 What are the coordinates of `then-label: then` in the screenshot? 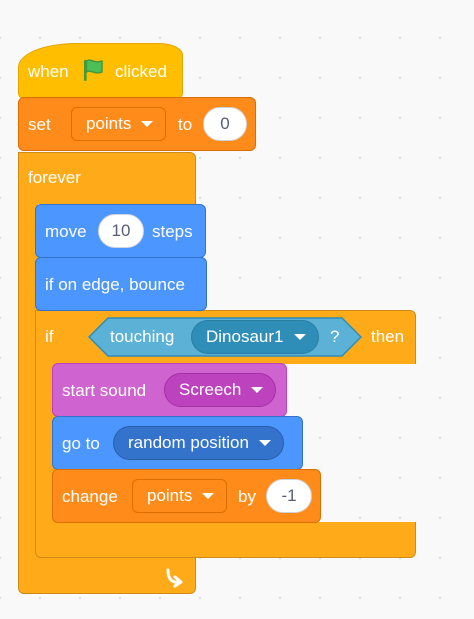 It's located at (388, 336).